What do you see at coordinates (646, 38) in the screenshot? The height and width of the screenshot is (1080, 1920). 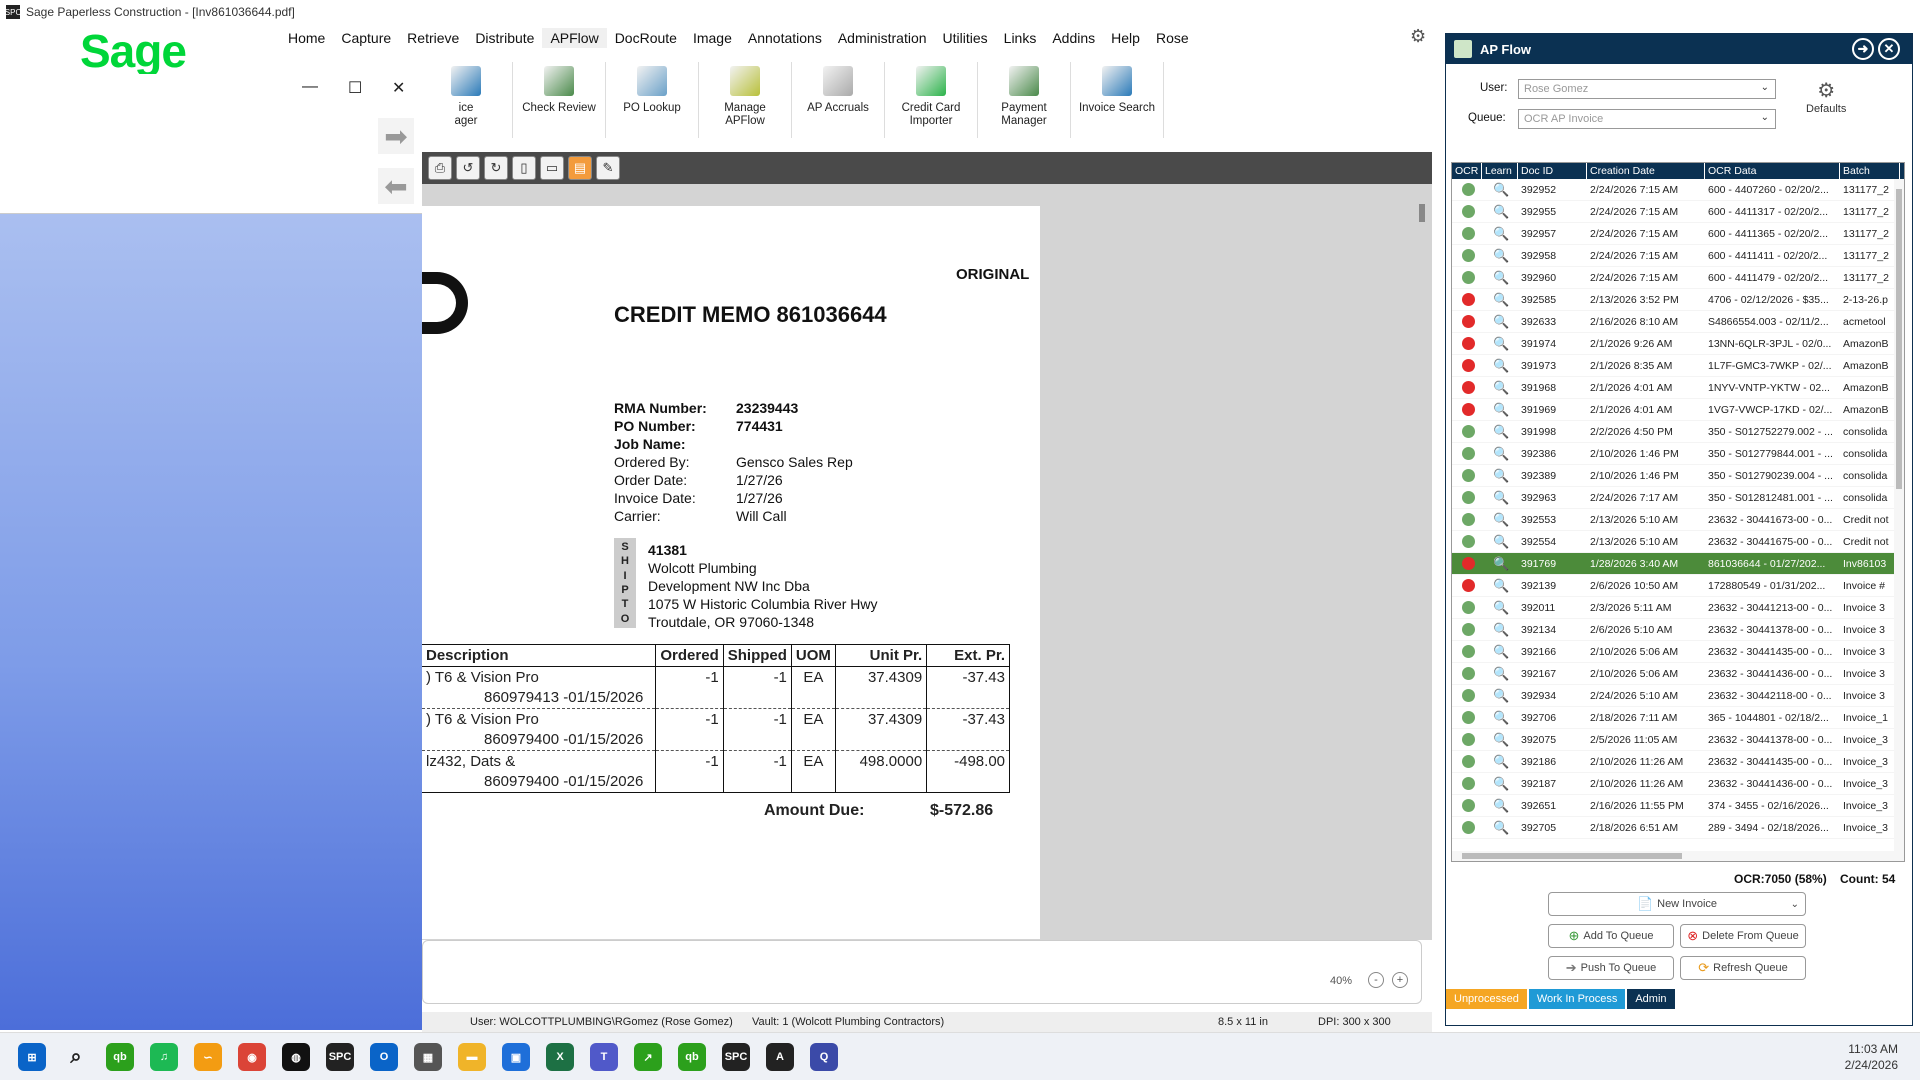 I see `menu-item-docroute: DocRoute` at bounding box center [646, 38].